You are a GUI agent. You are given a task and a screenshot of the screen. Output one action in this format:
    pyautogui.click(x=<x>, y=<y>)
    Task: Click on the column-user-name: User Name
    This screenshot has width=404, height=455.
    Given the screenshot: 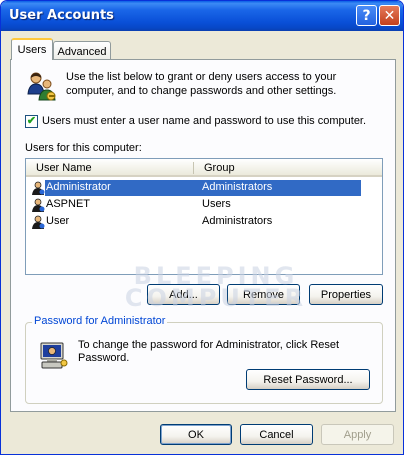 What is the action you would take?
    pyautogui.click(x=64, y=168)
    